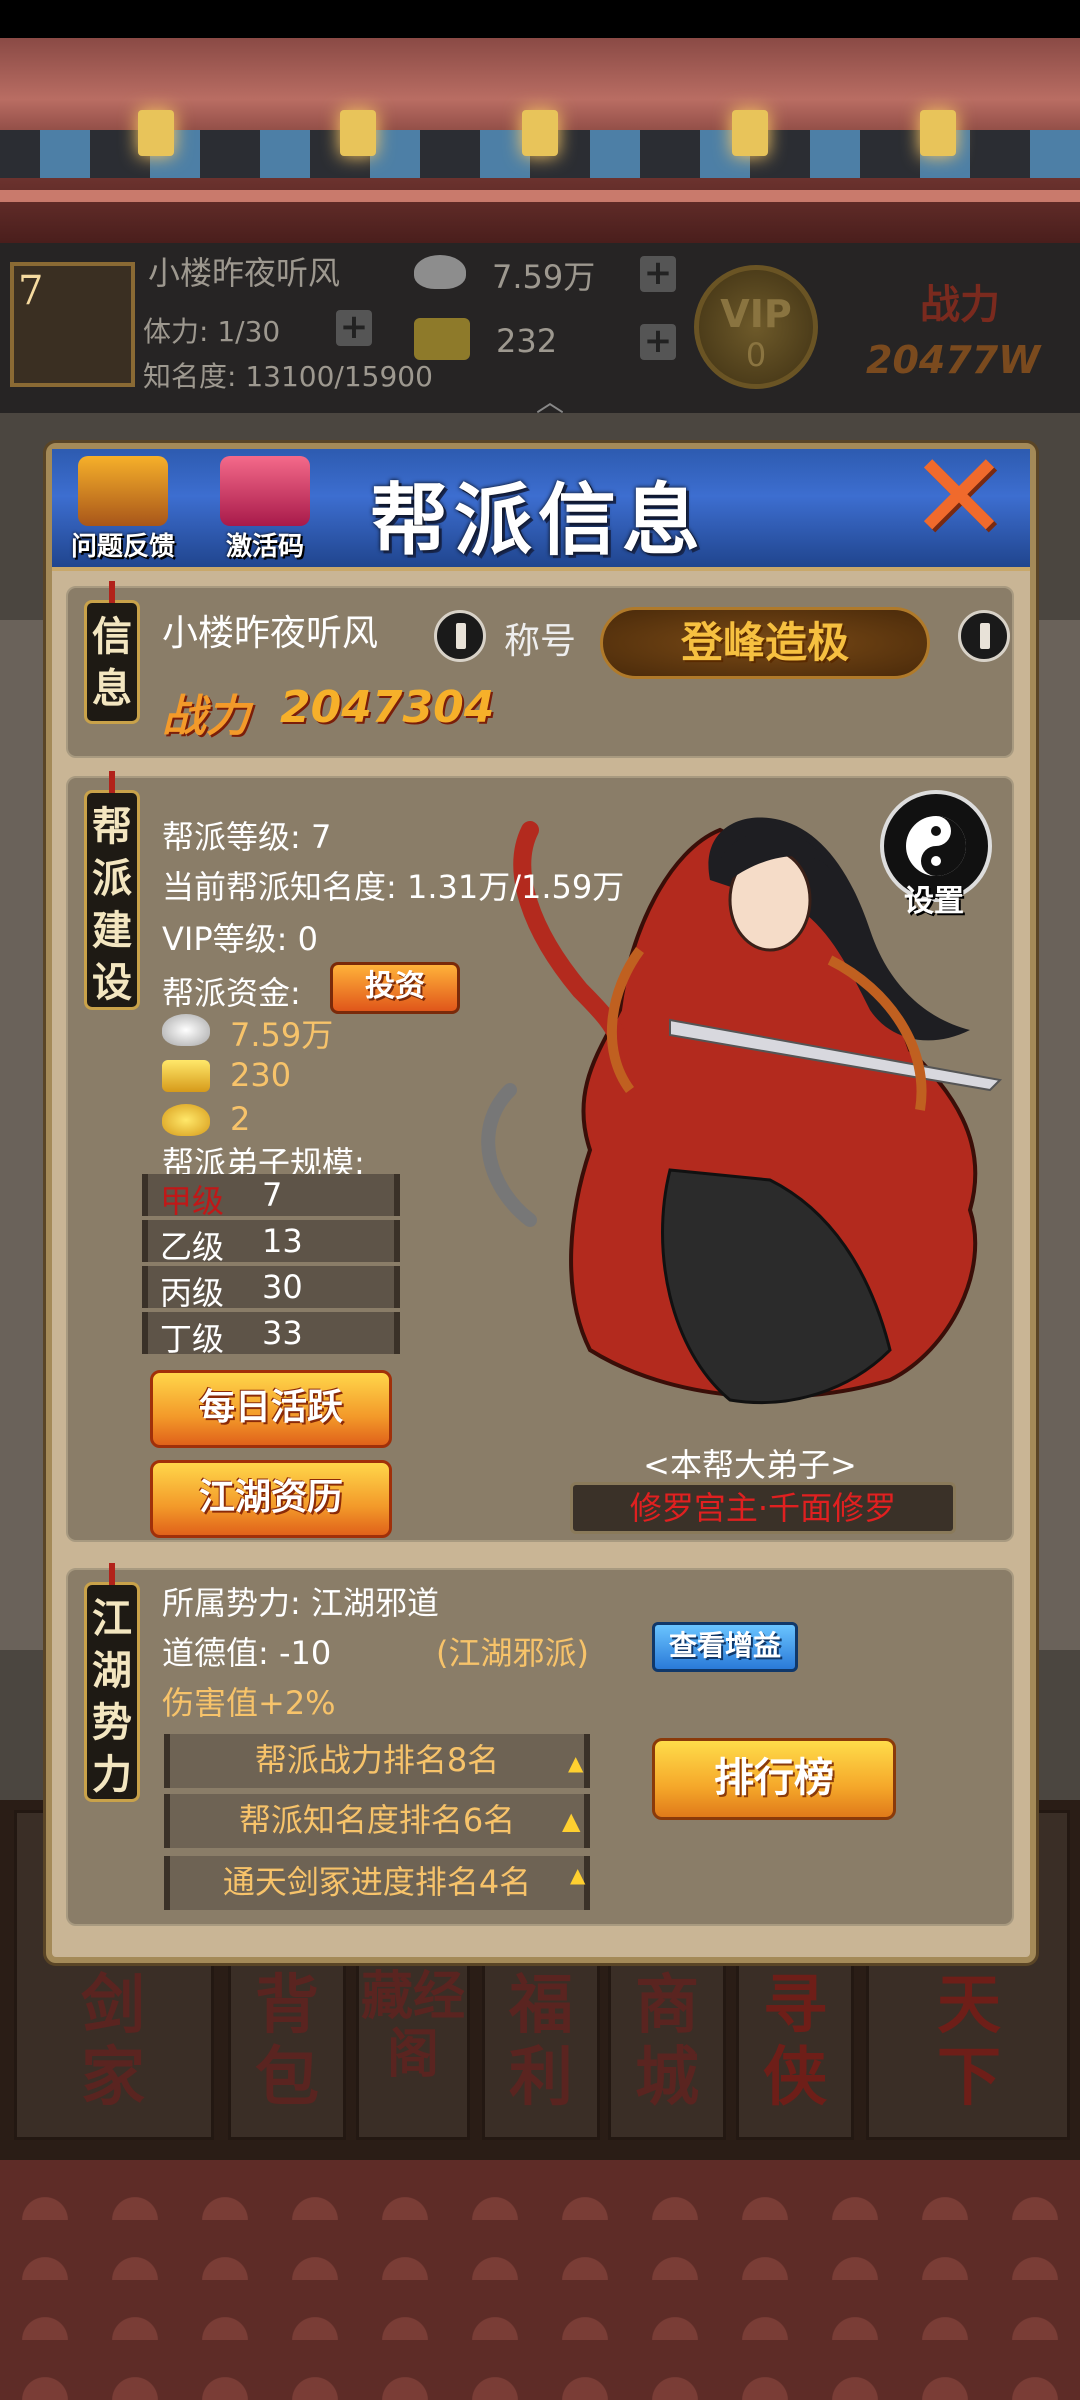  Describe the element at coordinates (122, 547) in the screenshot. I see `feedback-label: 问题反馈` at that location.